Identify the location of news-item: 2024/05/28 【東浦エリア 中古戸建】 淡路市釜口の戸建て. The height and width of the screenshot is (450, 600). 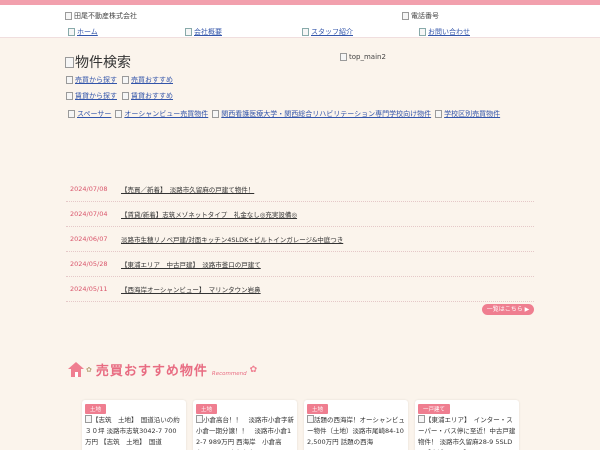
(300, 264).